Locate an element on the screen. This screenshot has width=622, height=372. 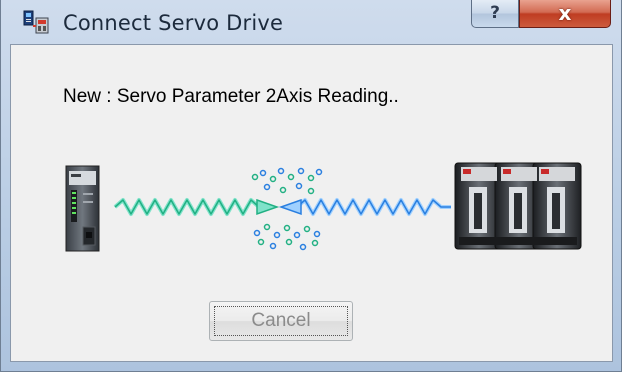
title-bar: Connect Servo Drive ? x is located at coordinates (311, 22).